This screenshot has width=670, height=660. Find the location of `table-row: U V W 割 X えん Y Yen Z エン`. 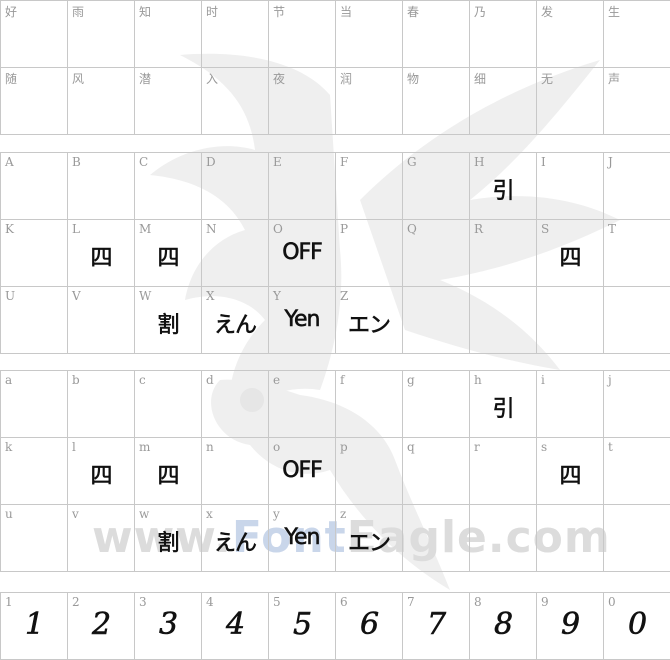

table-row: U V W 割 X えん Y Yen Z エン is located at coordinates (335, 320).